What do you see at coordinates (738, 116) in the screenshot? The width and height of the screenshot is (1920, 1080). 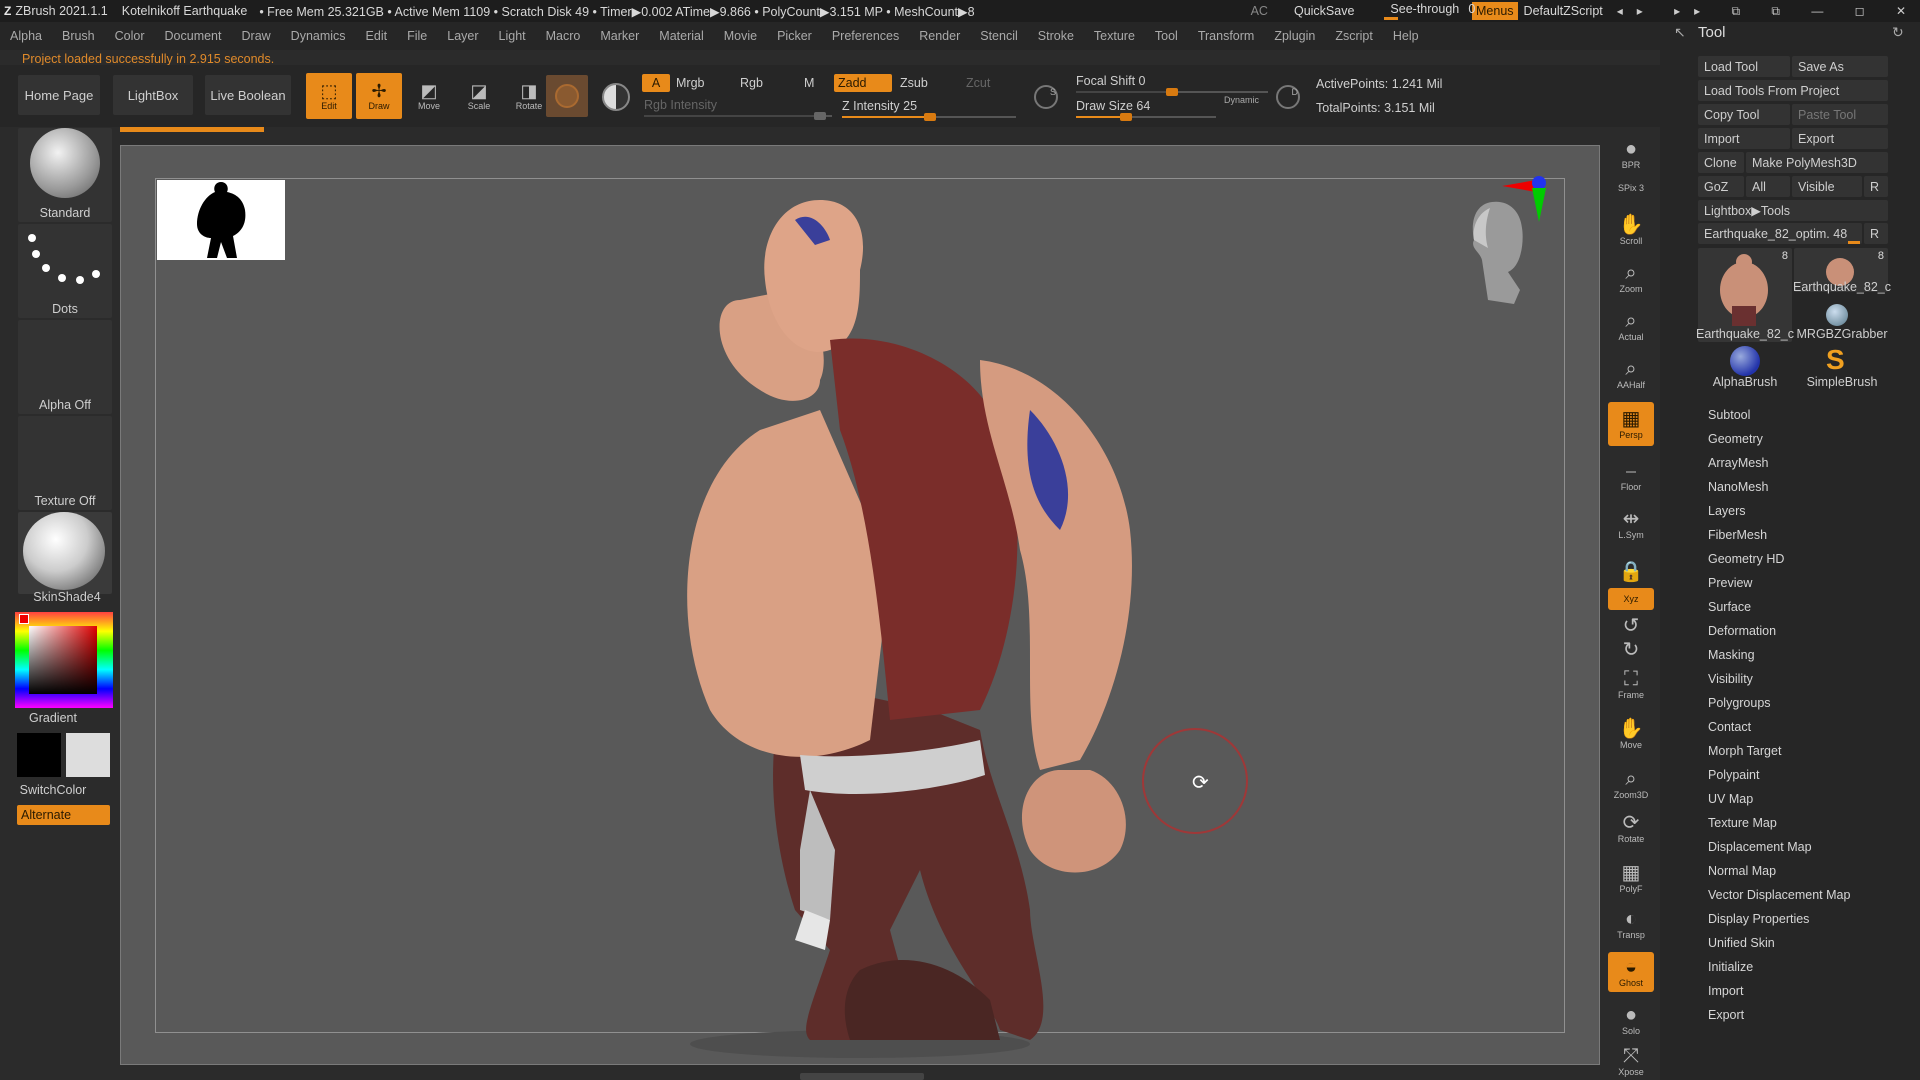 I see `rgb-intensity-track` at bounding box center [738, 116].